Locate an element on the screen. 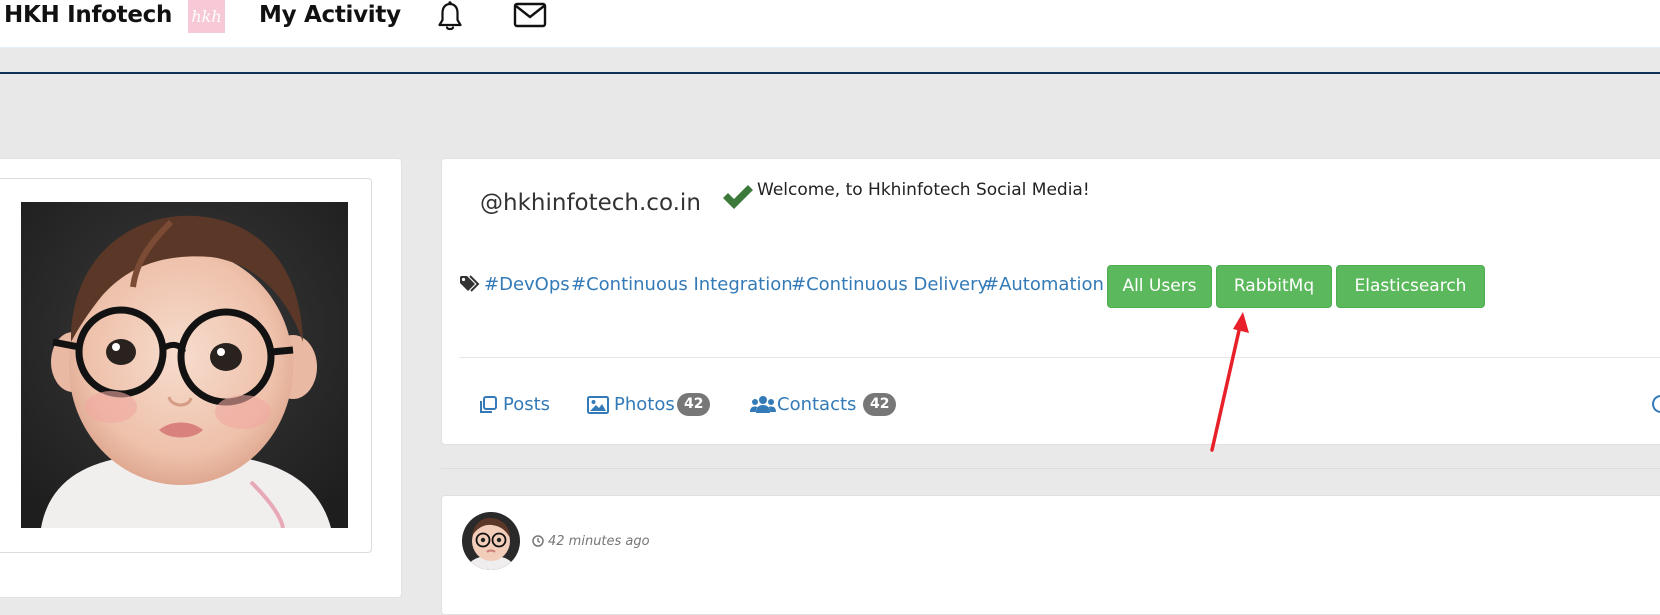 This screenshot has width=1660, height=615. profile-handle: @hkhinfotech.co.in is located at coordinates (590, 203).